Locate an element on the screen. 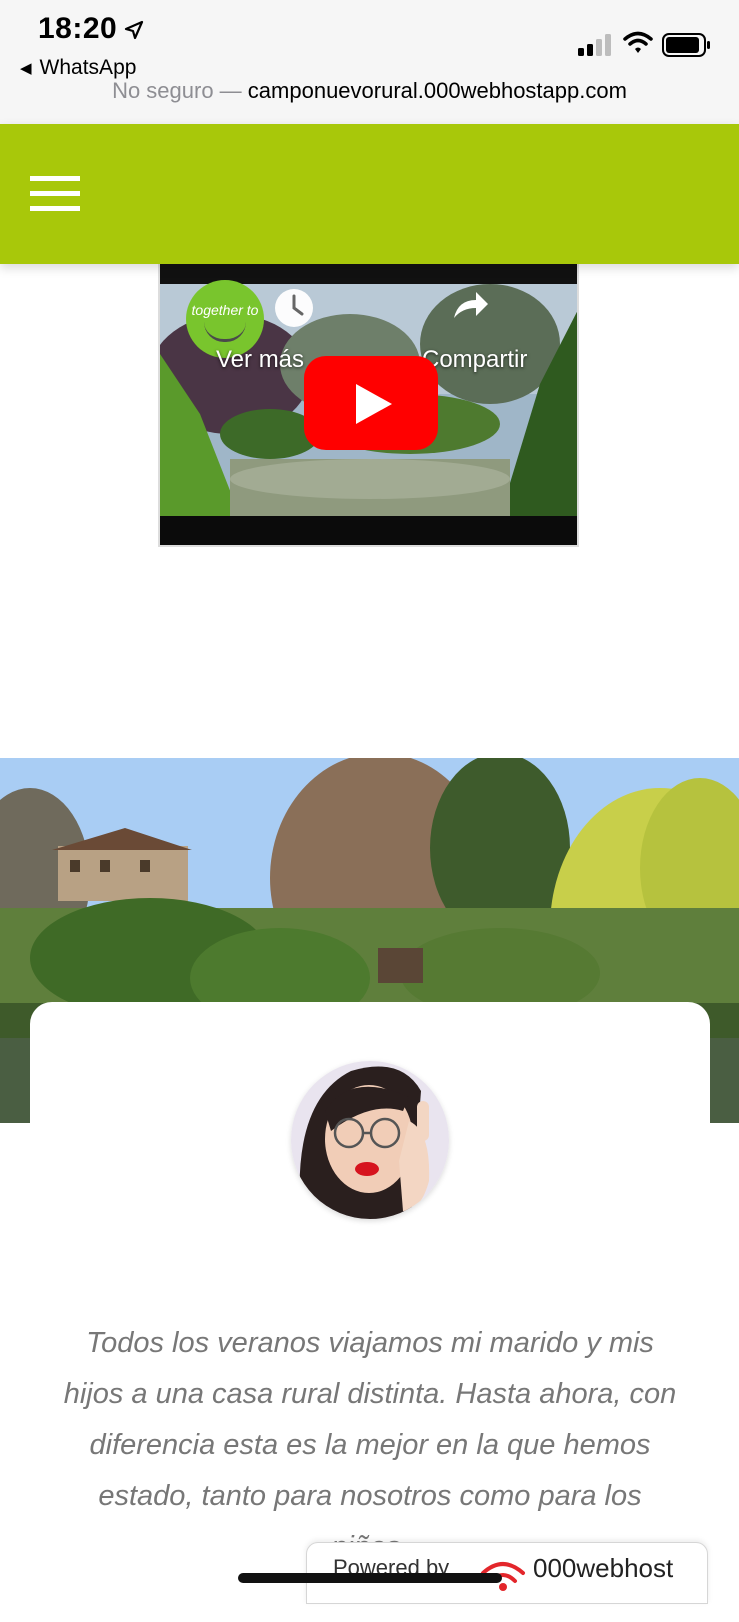 Image resolution: width=739 pixels, height=1622 pixels. status-time: 18:20 is located at coordinates (78, 28).